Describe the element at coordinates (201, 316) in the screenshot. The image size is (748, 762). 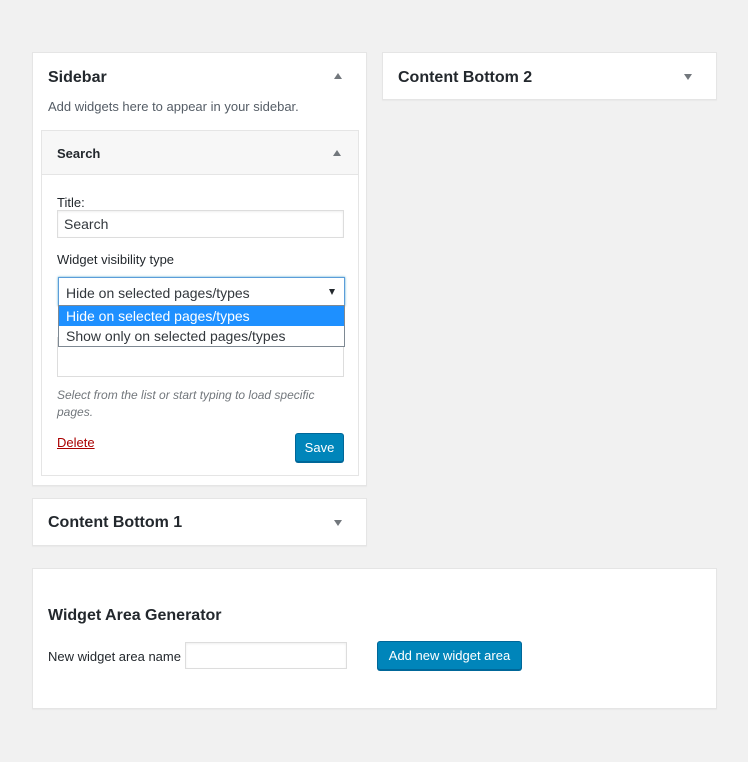
I see `dropdown-option: Hide on selected pages/types` at that location.